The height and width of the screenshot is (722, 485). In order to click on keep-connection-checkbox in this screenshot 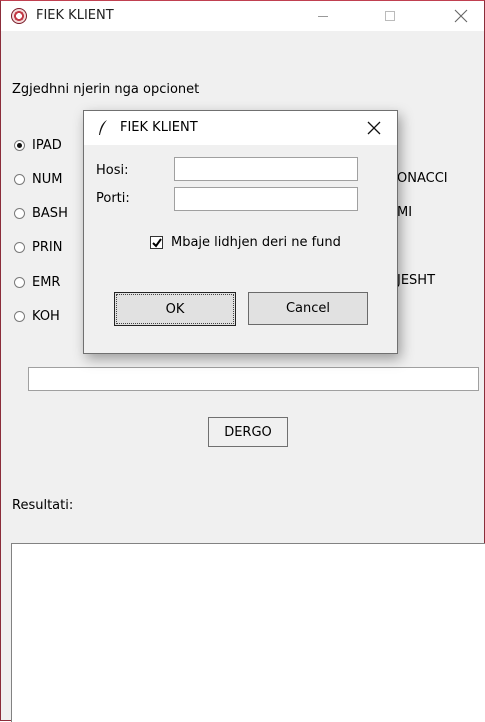, I will do `click(156, 242)`.